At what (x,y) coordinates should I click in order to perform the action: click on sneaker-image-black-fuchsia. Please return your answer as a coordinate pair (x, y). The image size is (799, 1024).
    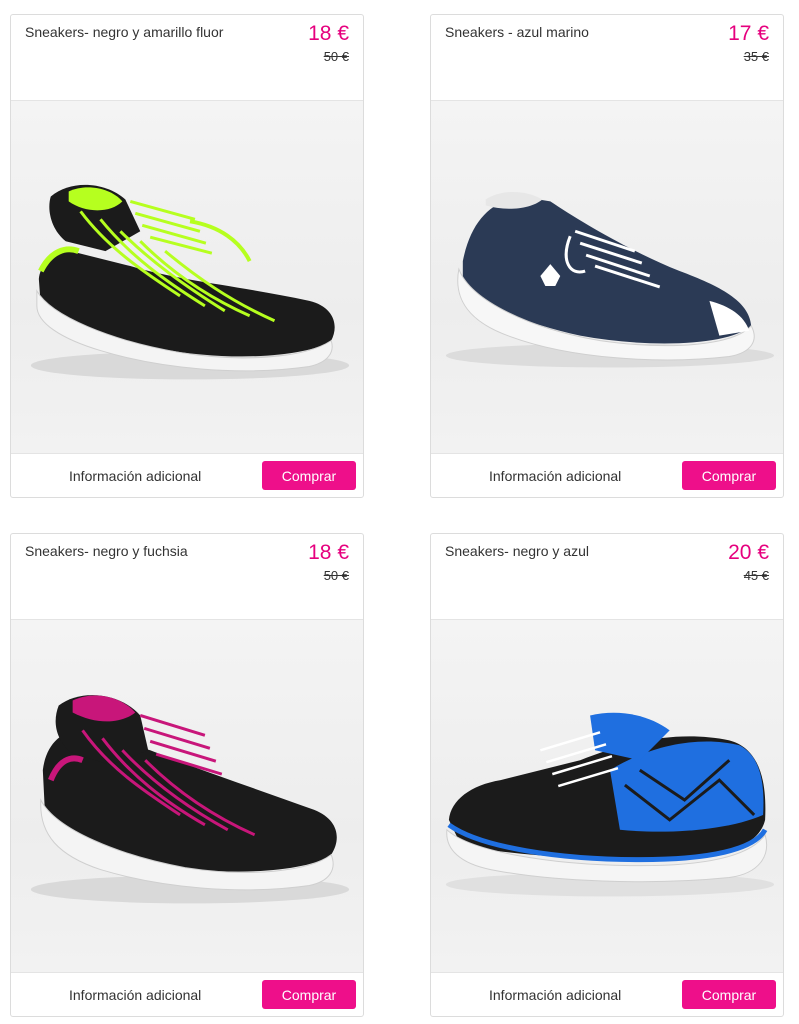
    Looking at the image, I should click on (190, 799).